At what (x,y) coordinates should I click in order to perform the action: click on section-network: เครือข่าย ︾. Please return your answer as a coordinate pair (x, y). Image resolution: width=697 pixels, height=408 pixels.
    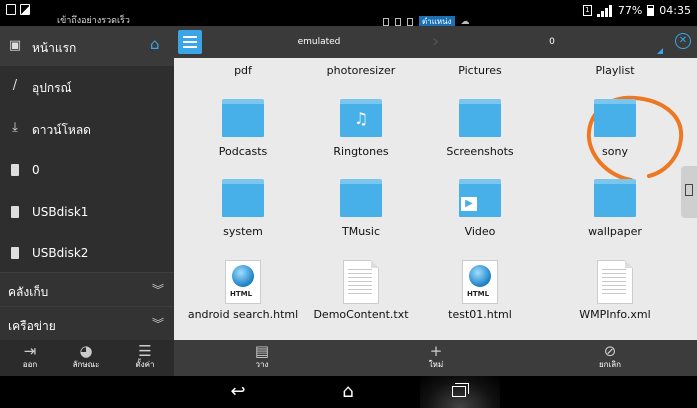
    Looking at the image, I should click on (87, 323).